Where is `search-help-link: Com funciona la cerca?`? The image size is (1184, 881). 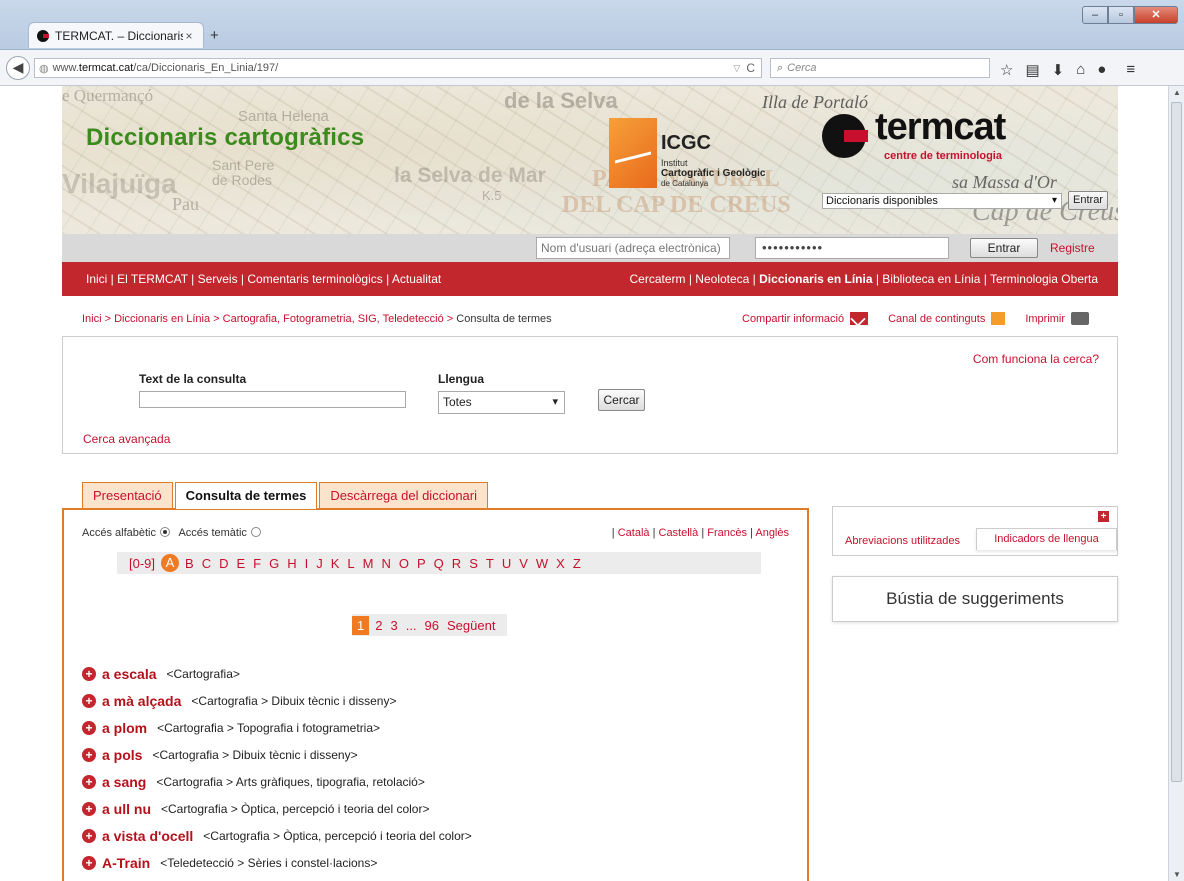 search-help-link: Com funciona la cerca? is located at coordinates (1036, 359).